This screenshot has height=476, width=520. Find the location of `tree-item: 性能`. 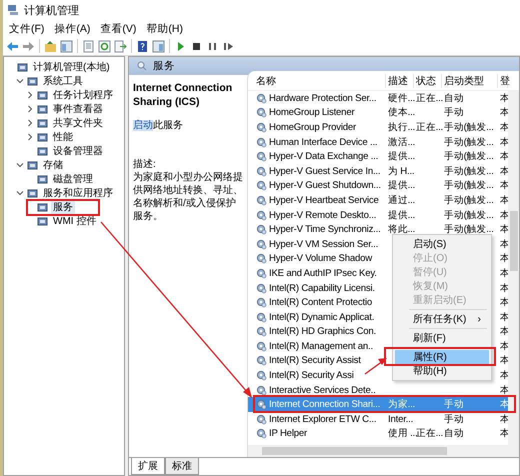

tree-item: 性能 is located at coordinates (63, 137).